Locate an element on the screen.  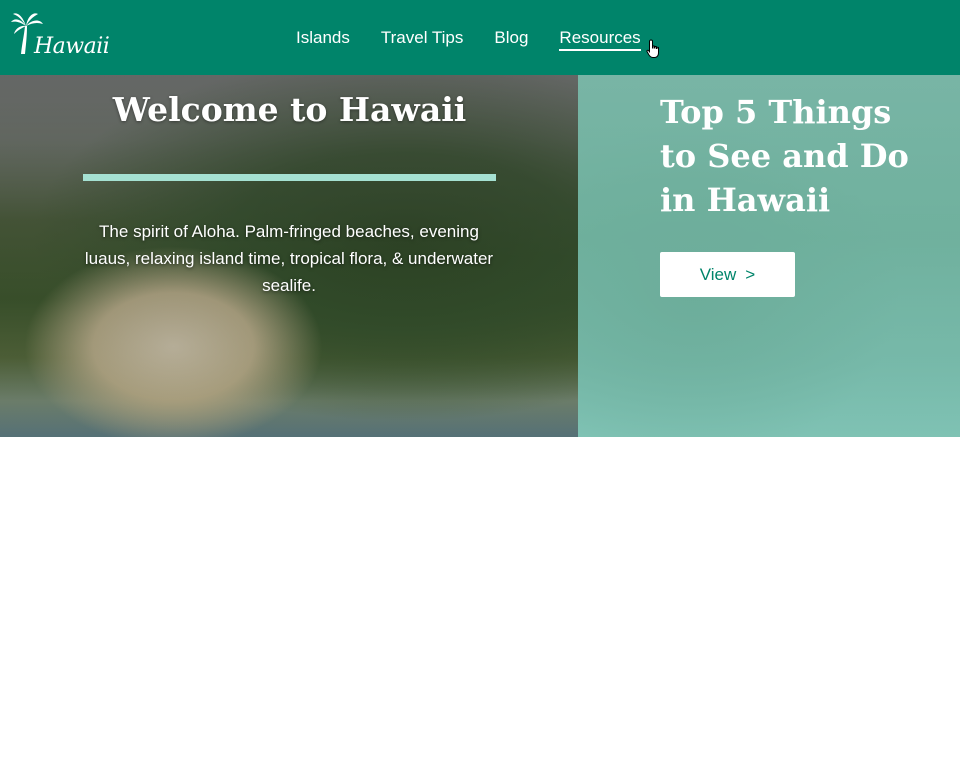
view-button-label: View is located at coordinates (718, 274).